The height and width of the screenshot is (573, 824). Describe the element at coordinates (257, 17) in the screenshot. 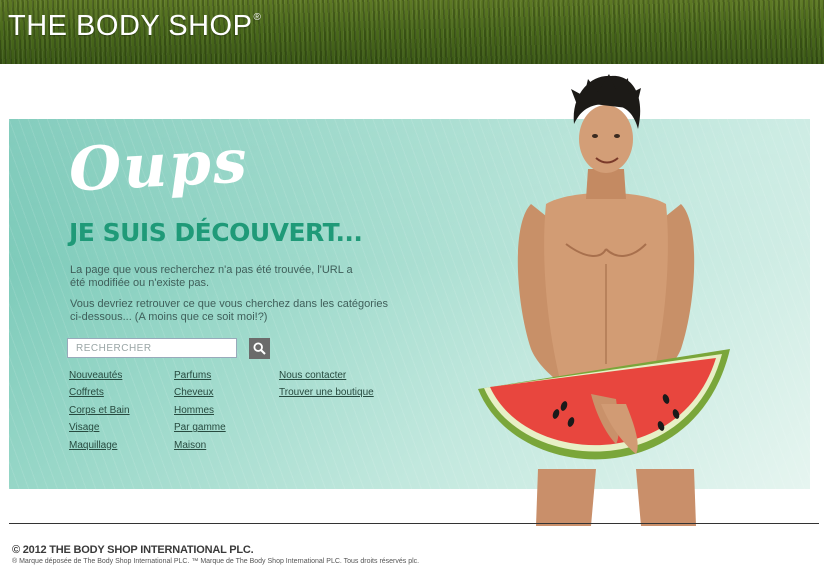

I see `registered-mark: ®` at that location.